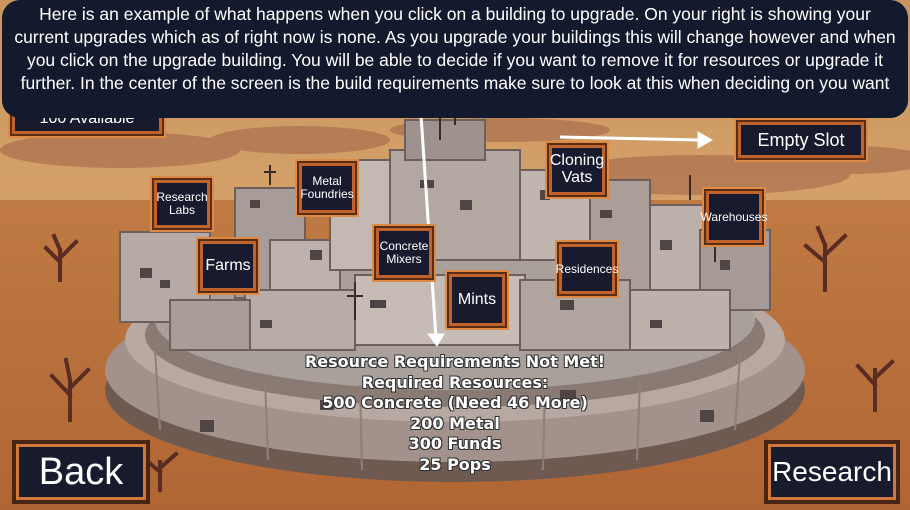 Image resolution: width=910 pixels, height=510 pixels. I want to click on research-button: Research, so click(832, 472).